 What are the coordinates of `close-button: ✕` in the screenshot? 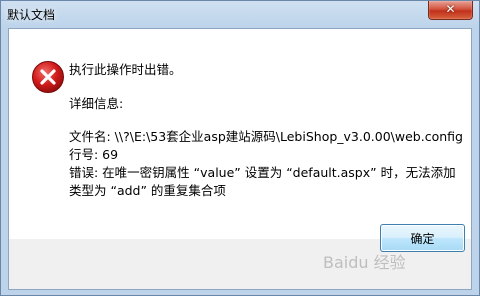 It's located at (450, 10).